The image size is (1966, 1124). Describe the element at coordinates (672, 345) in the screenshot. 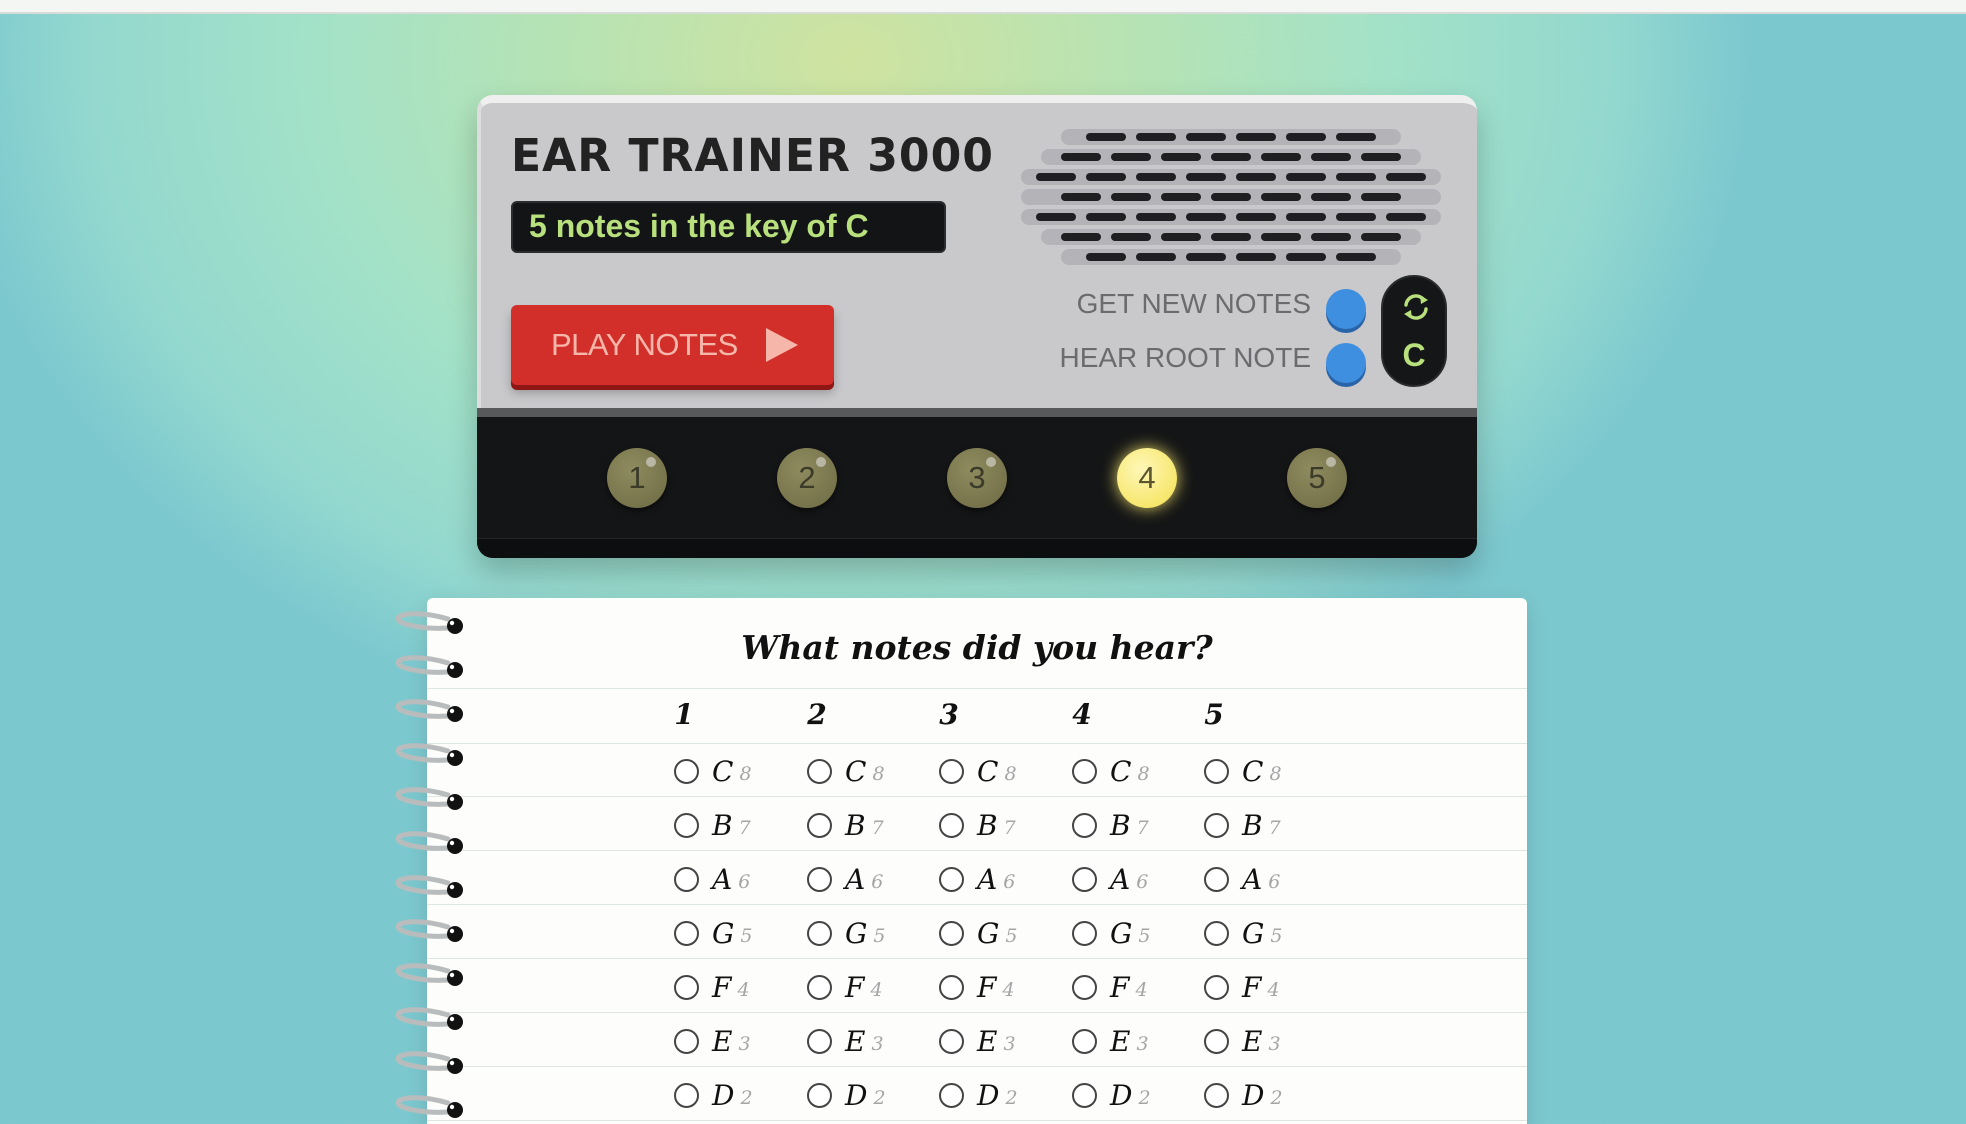

I see `play-notes-button: PLAY NOTES` at that location.